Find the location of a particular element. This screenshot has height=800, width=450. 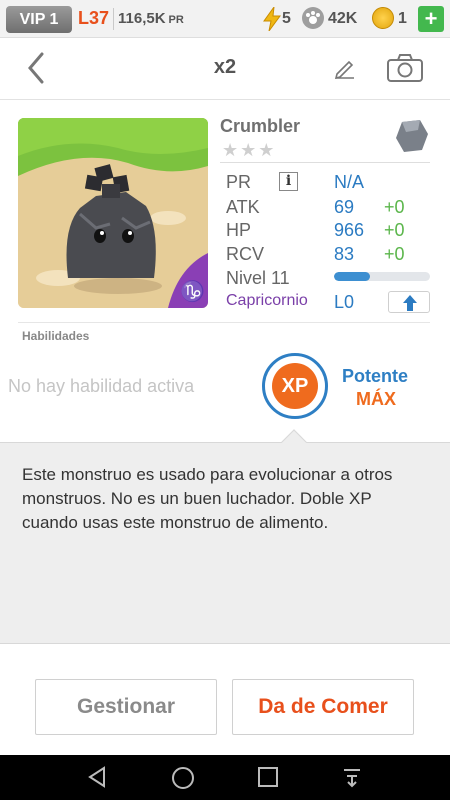

rank-level: L0 is located at coordinates (344, 302).